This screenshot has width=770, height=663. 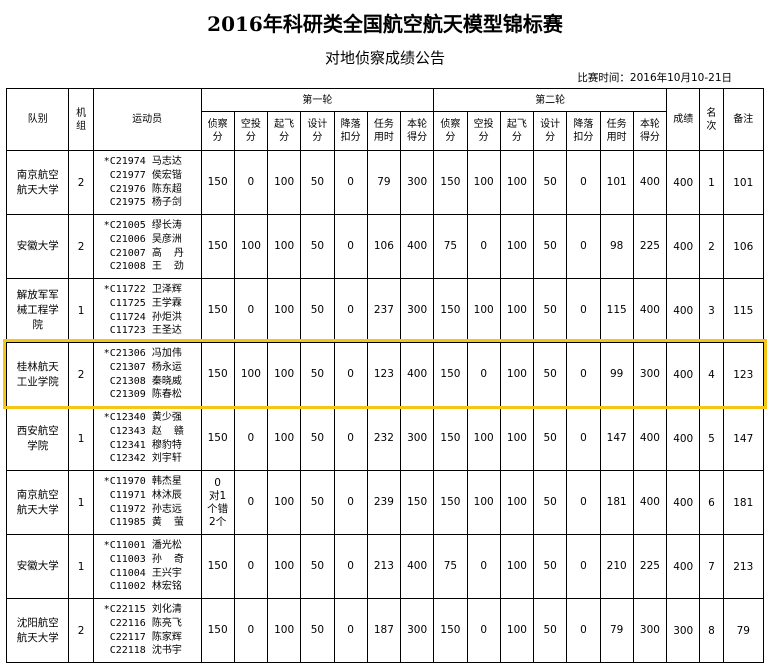 I want to click on header-round1: 第一轮, so click(x=317, y=100).